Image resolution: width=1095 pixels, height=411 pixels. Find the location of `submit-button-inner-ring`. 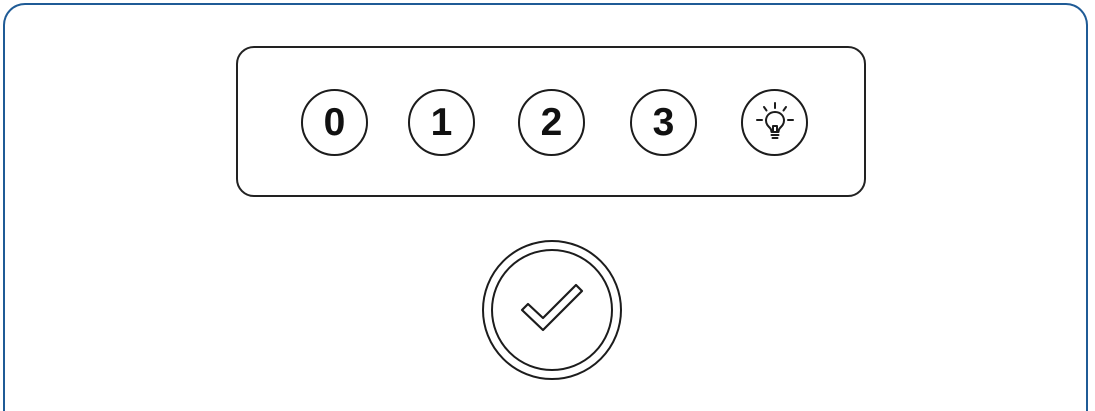

submit-button-inner-ring is located at coordinates (552, 310).